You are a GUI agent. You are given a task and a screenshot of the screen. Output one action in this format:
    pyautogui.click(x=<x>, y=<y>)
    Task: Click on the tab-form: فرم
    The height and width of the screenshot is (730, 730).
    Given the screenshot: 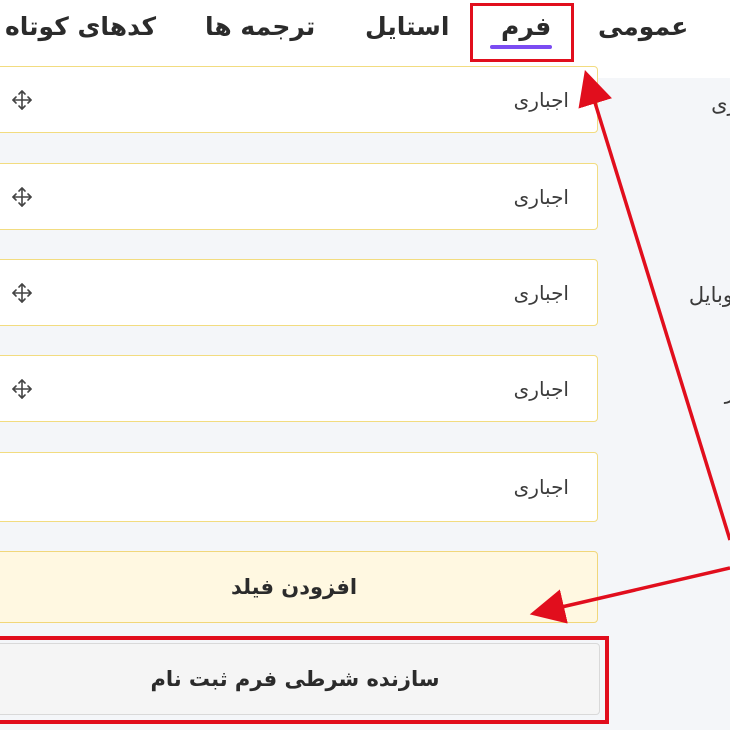 What is the action you would take?
    pyautogui.click(x=526, y=27)
    